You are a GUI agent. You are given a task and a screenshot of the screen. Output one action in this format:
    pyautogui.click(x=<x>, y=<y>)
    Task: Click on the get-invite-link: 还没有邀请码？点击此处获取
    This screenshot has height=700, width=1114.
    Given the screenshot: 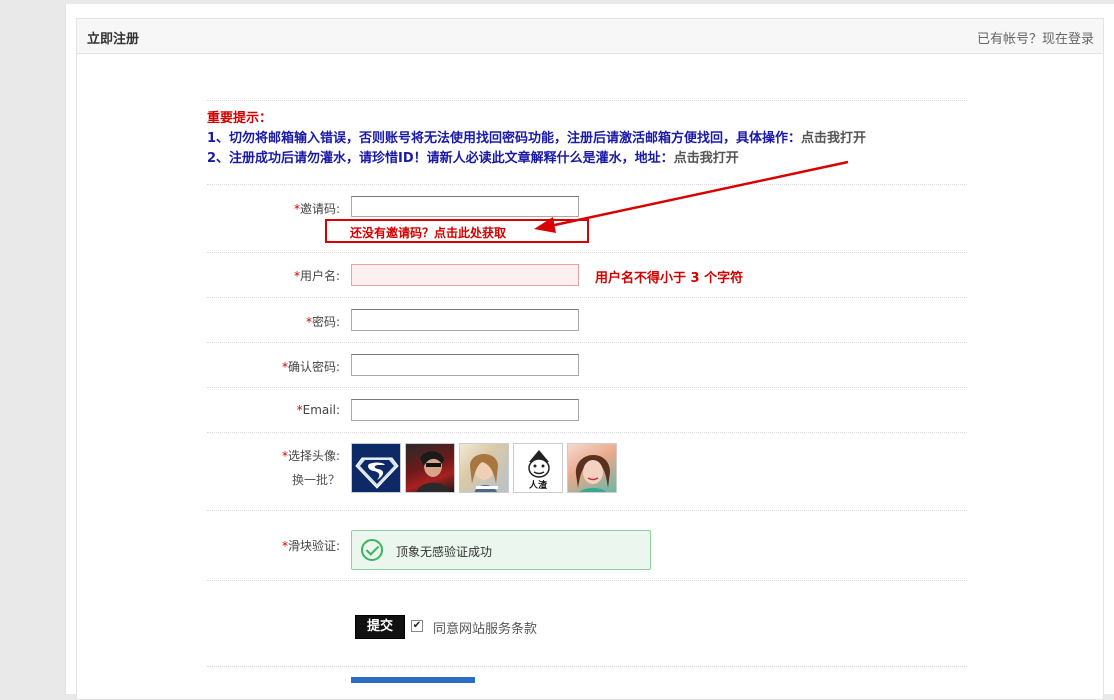 What is the action you would take?
    pyautogui.click(x=457, y=231)
    